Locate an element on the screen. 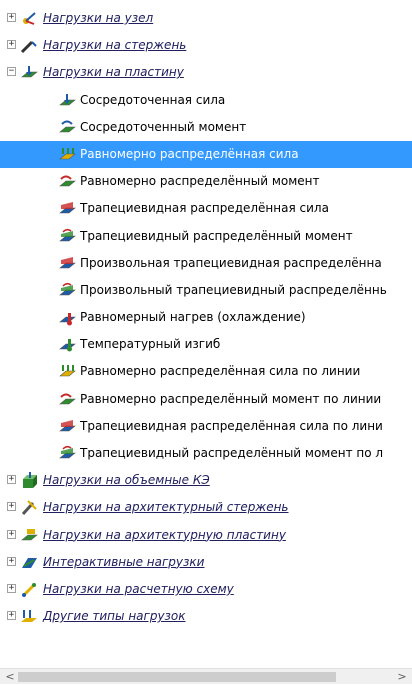  tree-item: Сосредоточенный момент is located at coordinates (206, 127).